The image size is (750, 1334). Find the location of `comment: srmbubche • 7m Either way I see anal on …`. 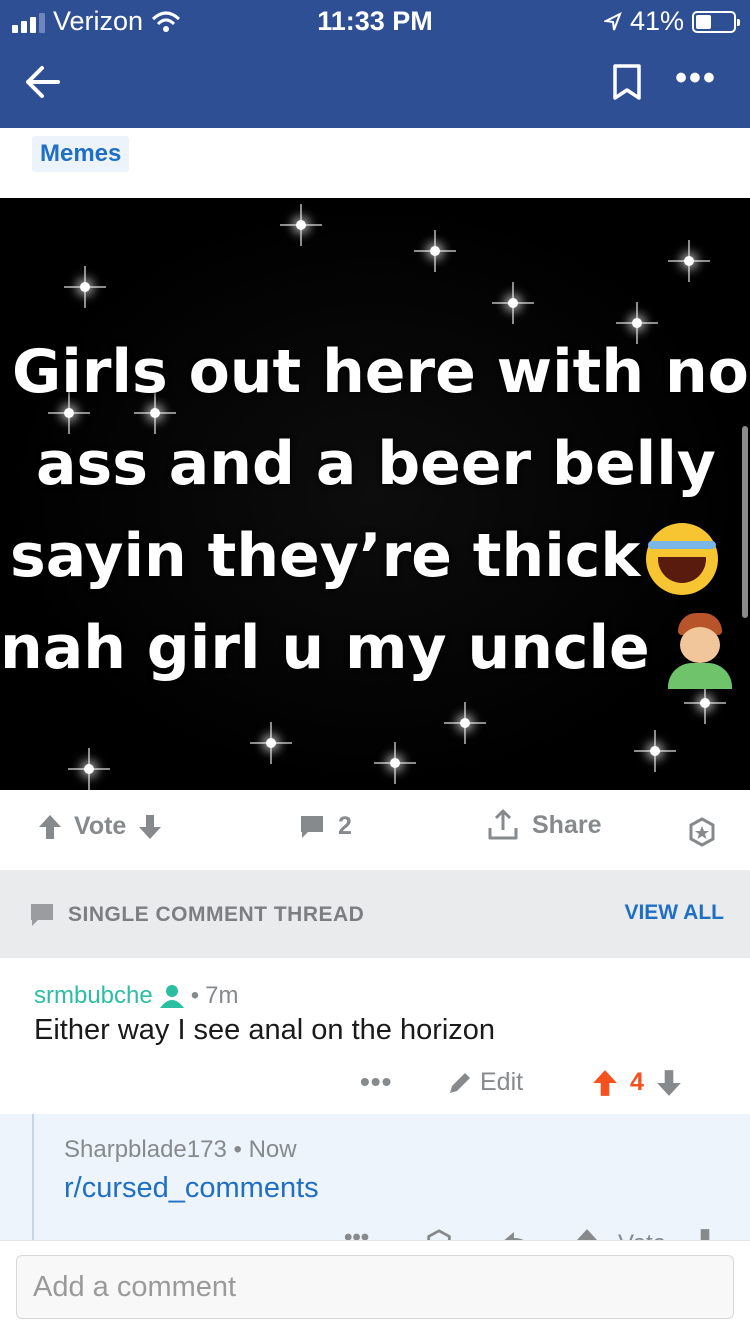

comment: srmbubche • 7m Either way I see anal on … is located at coordinates (375, 1036).